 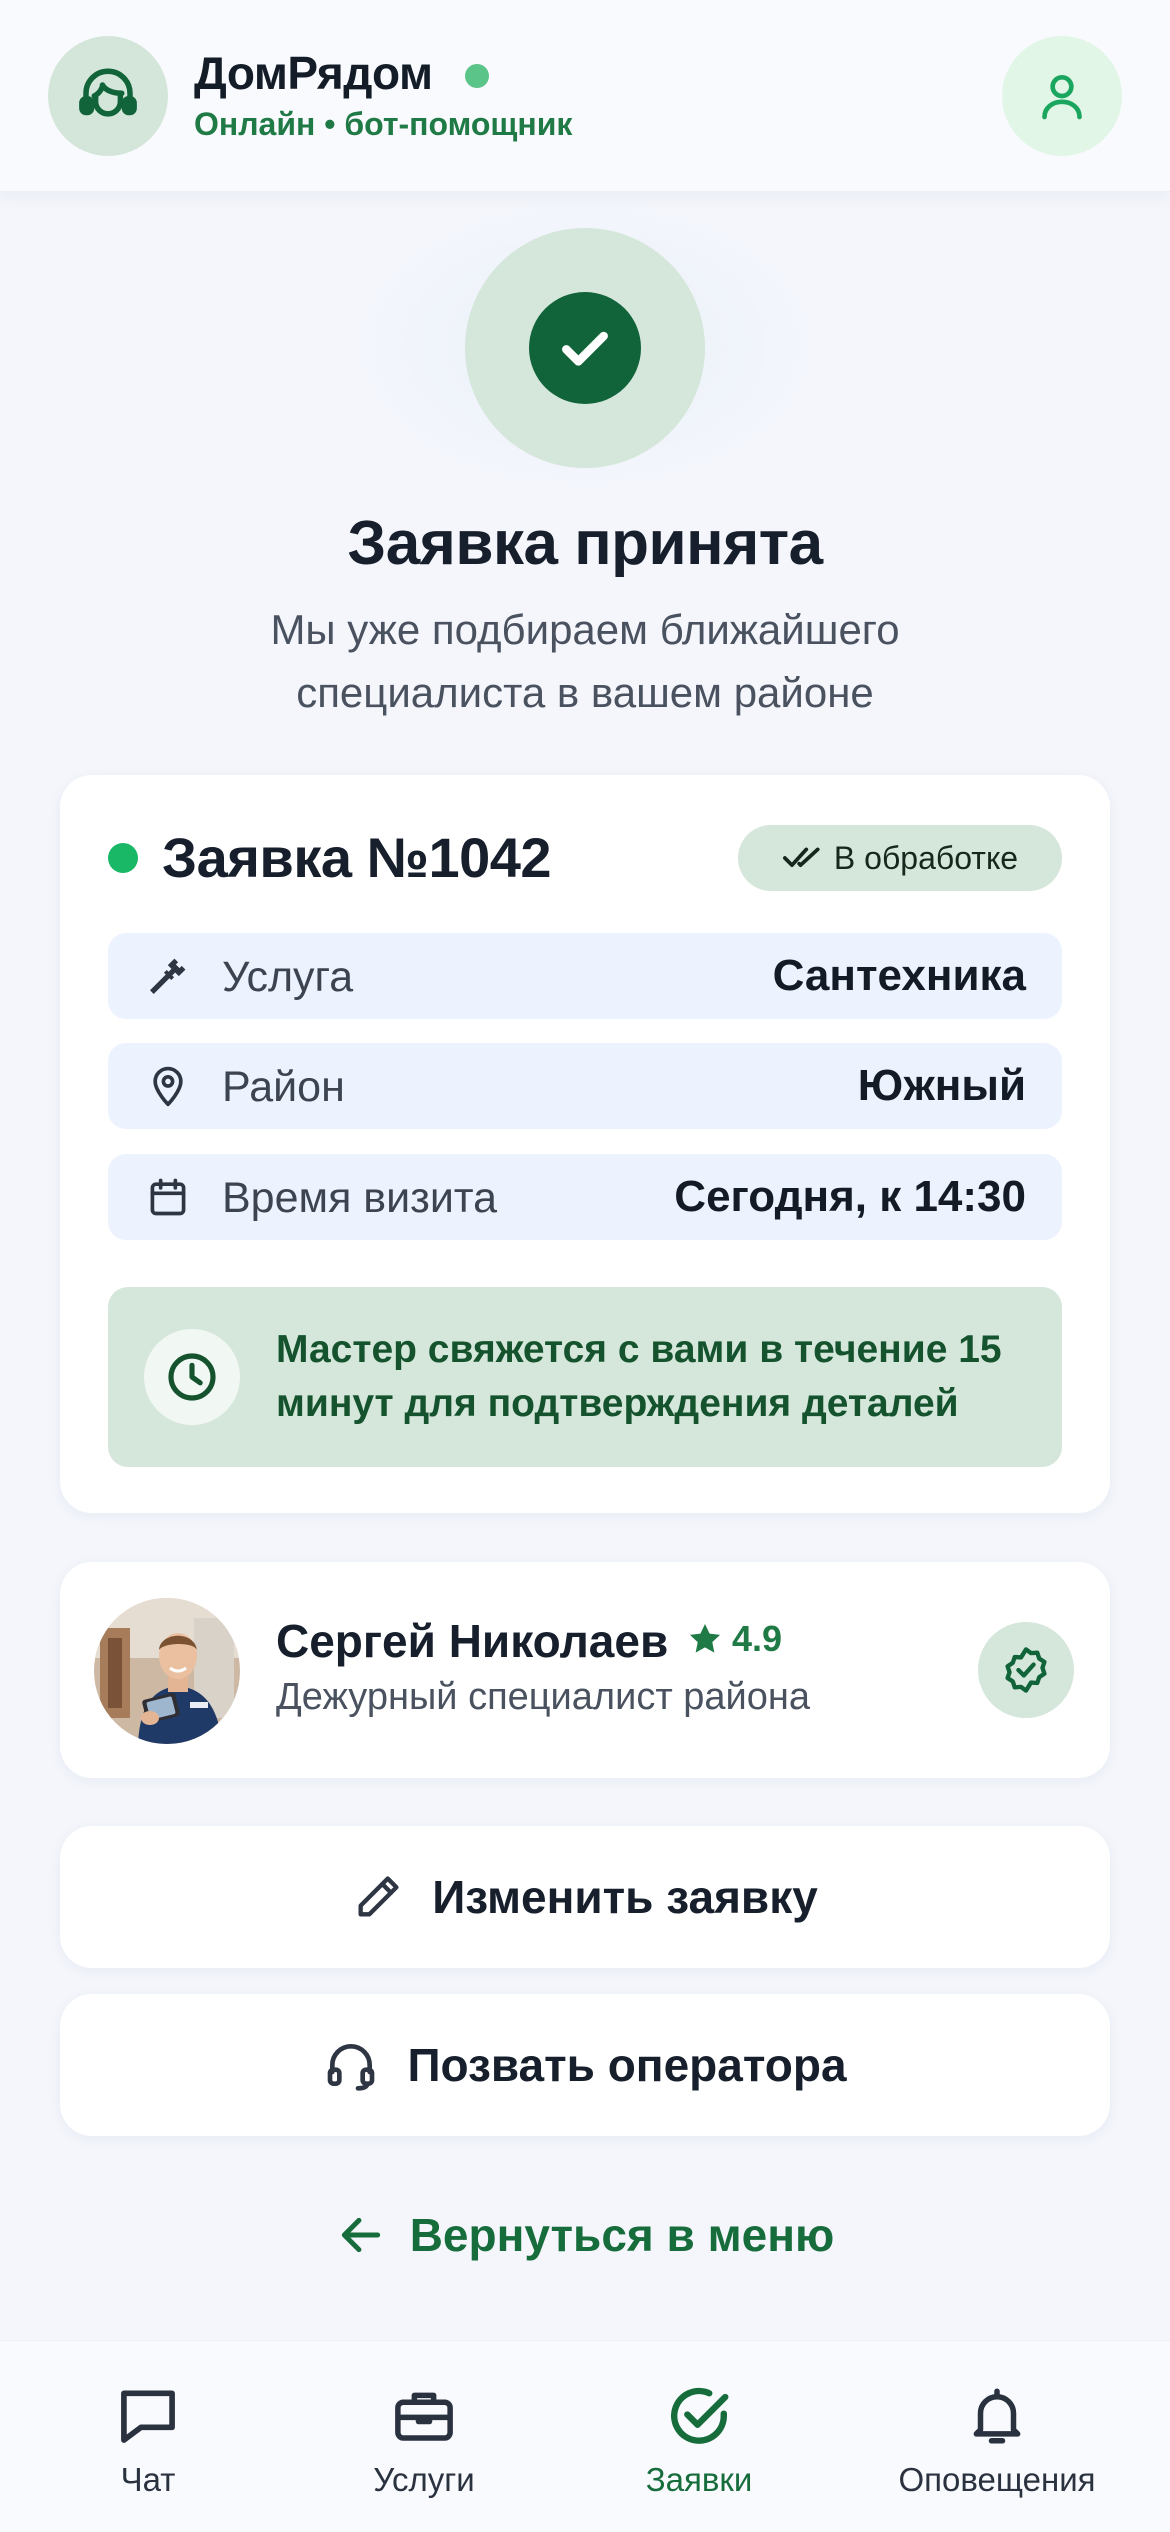 I want to click on back-to-menu-label: Вернуться в меню, so click(x=622, y=2235).